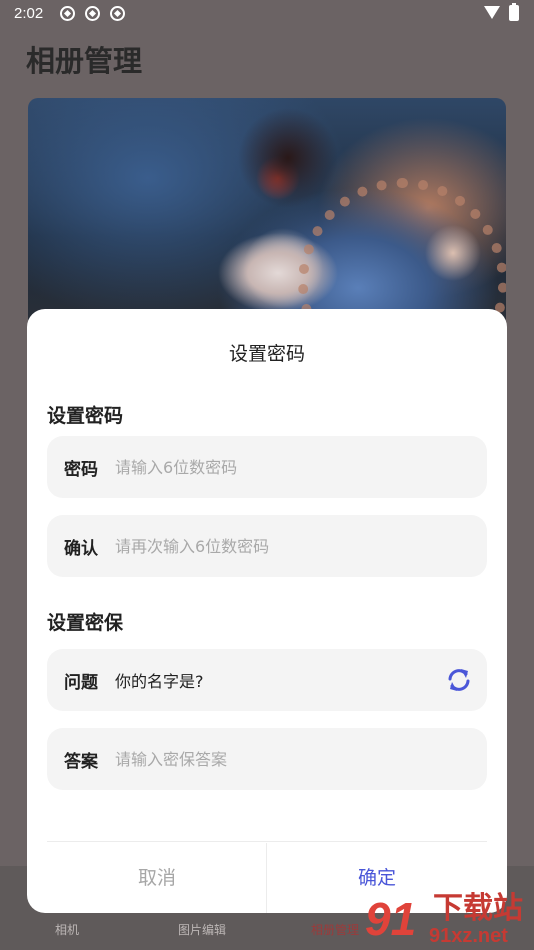  I want to click on wifi-icon, so click(492, 12).